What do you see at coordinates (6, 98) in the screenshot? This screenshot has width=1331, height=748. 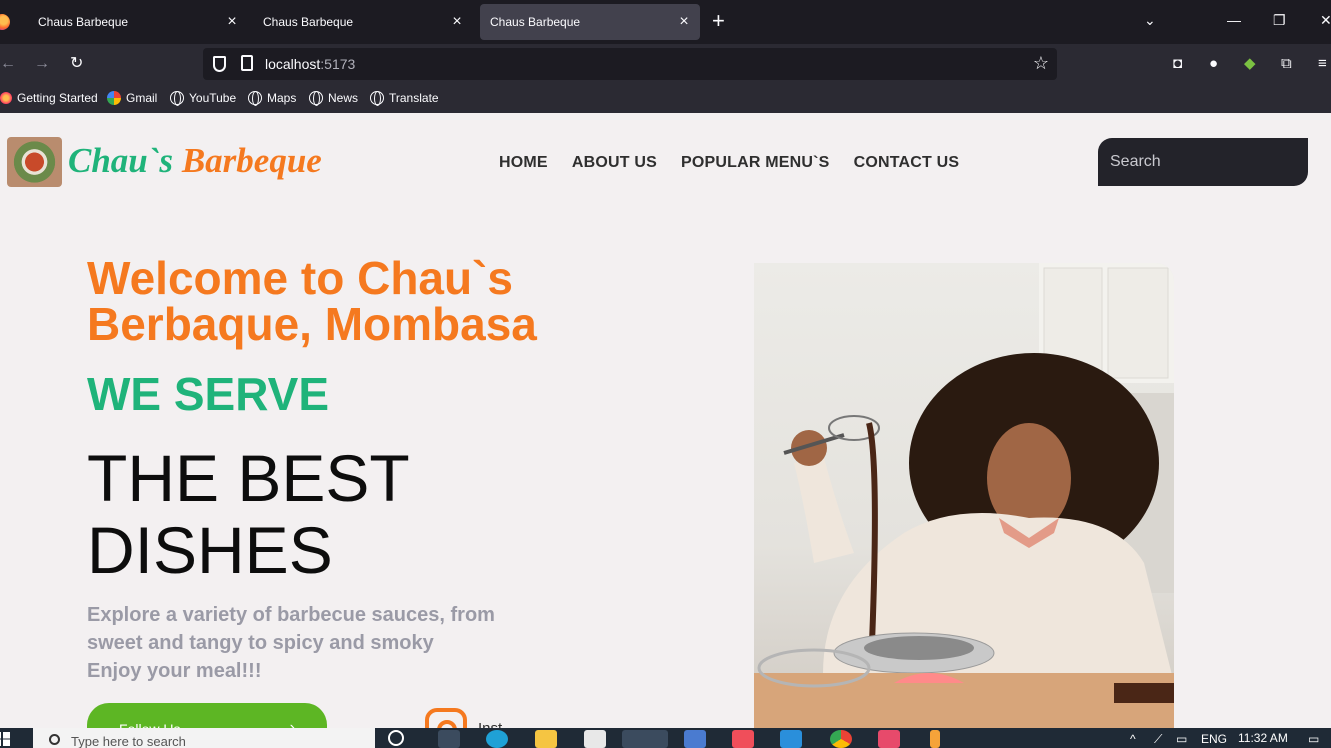 I see `firefox-small-icon` at bounding box center [6, 98].